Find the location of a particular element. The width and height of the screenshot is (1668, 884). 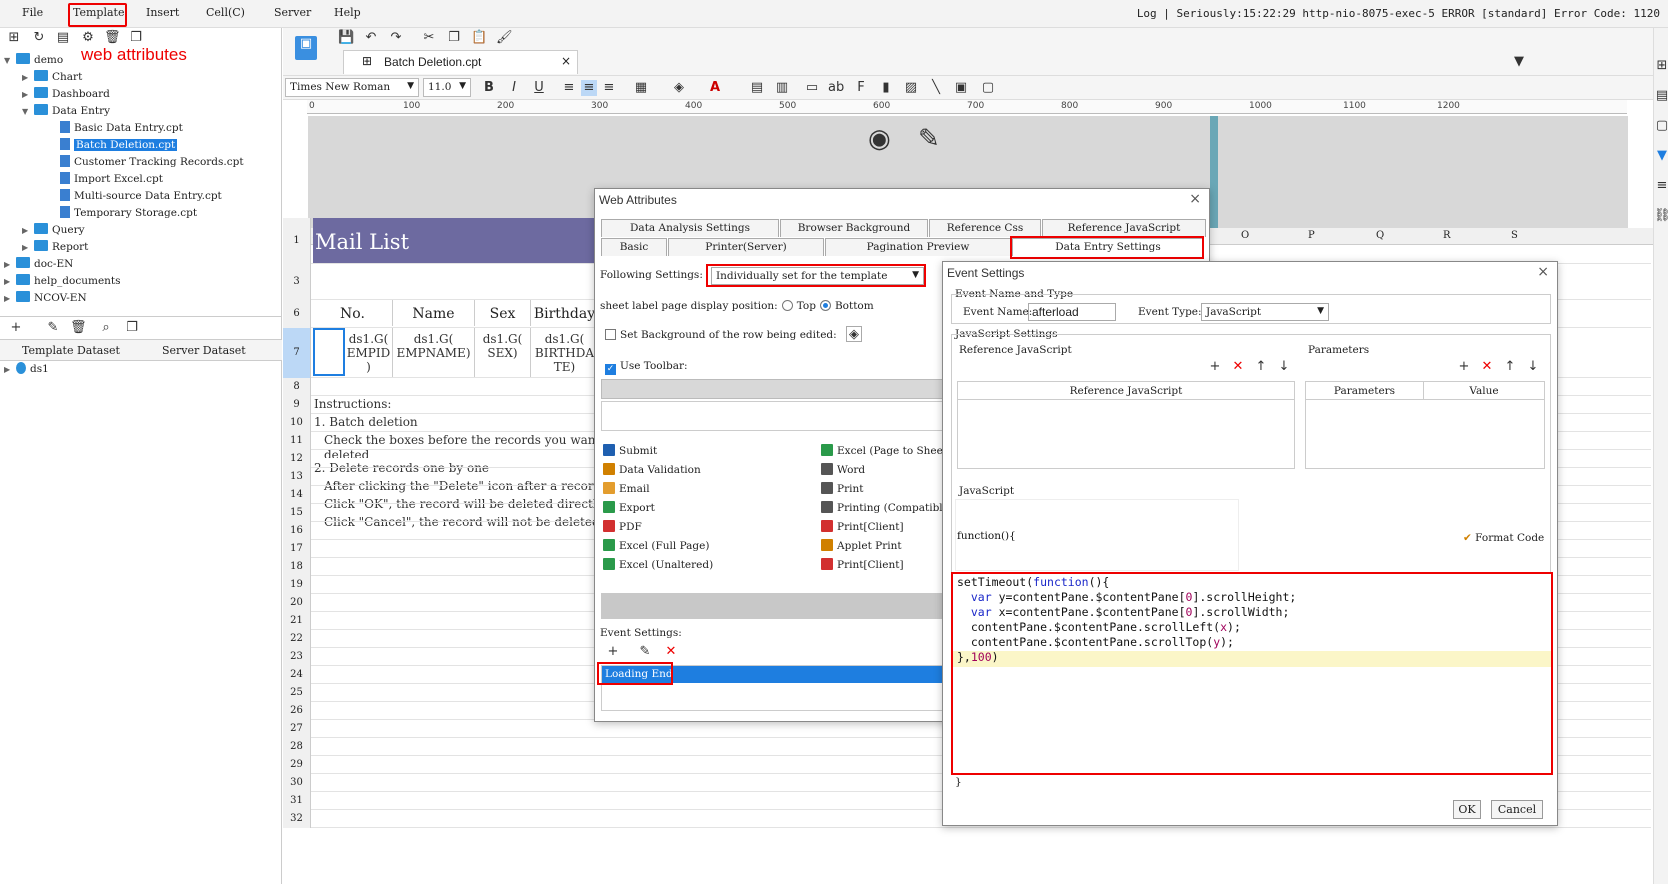

column-header: S is located at coordinates (1514, 235).